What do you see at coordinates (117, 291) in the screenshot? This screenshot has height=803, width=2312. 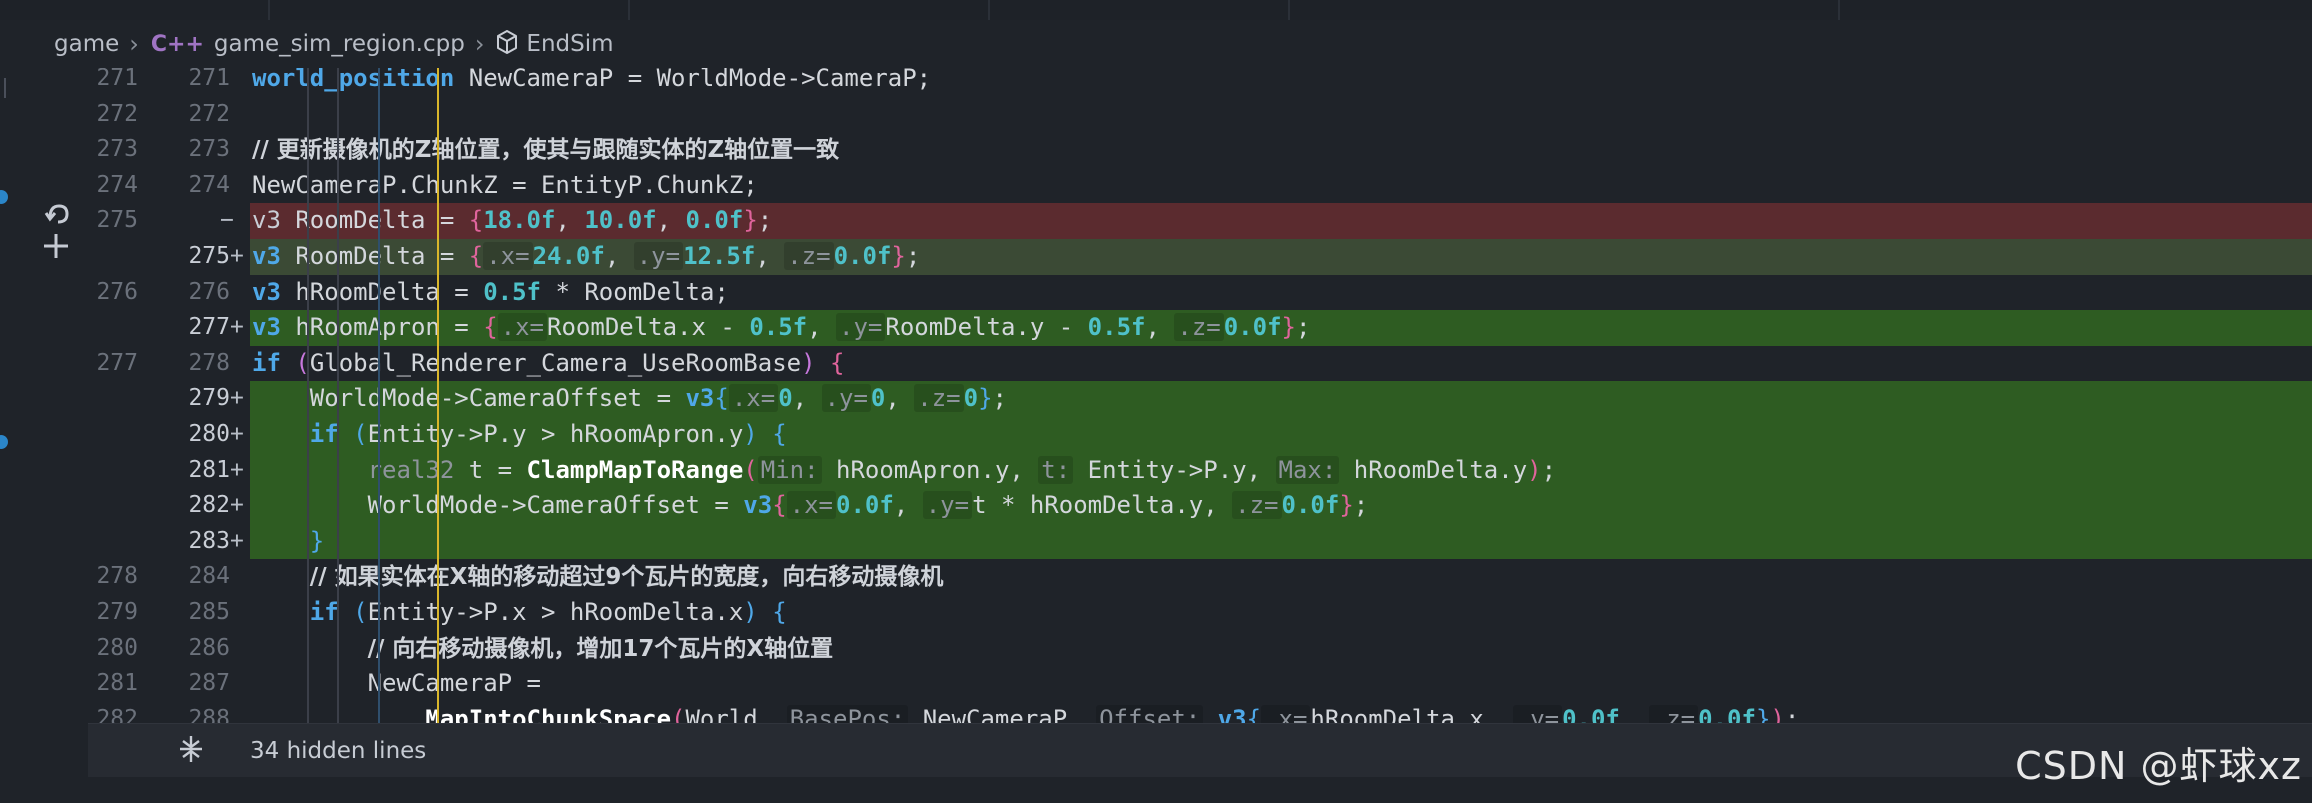 I see `original-line-number: 276` at bounding box center [117, 291].